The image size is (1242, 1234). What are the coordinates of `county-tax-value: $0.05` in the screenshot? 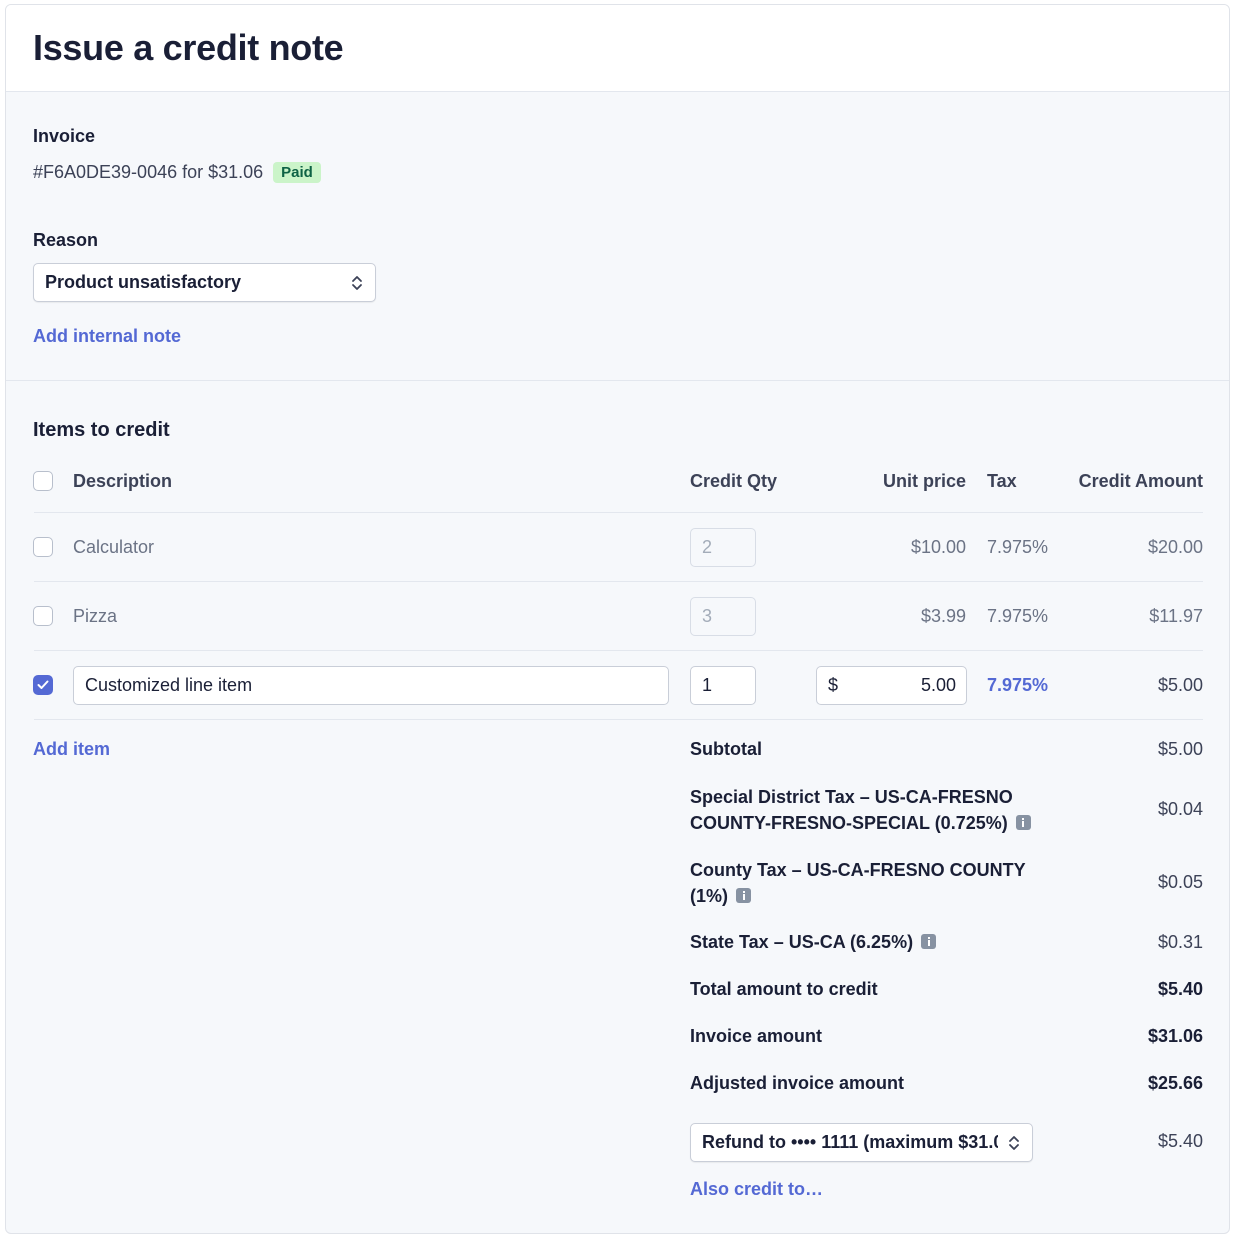 It's located at (1180, 882).